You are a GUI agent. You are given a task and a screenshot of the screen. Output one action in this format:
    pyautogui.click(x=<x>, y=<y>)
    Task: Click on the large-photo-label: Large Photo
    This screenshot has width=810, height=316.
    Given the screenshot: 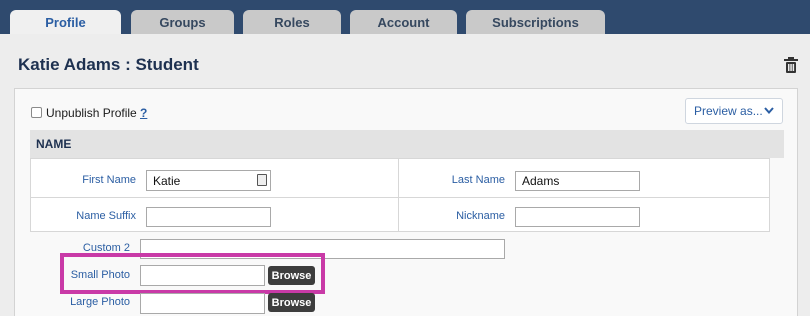 What is the action you would take?
    pyautogui.click(x=100, y=302)
    